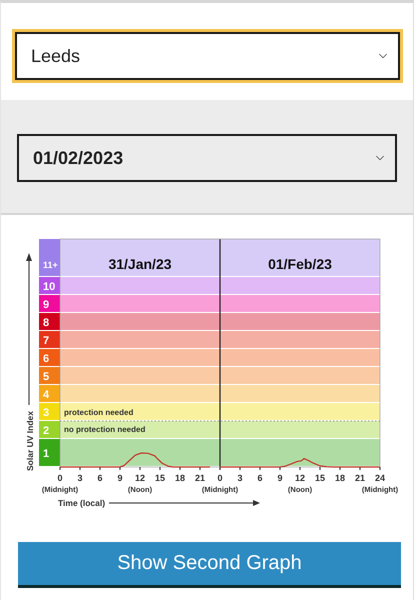  I want to click on uv-level-label: 11+, so click(50, 265).